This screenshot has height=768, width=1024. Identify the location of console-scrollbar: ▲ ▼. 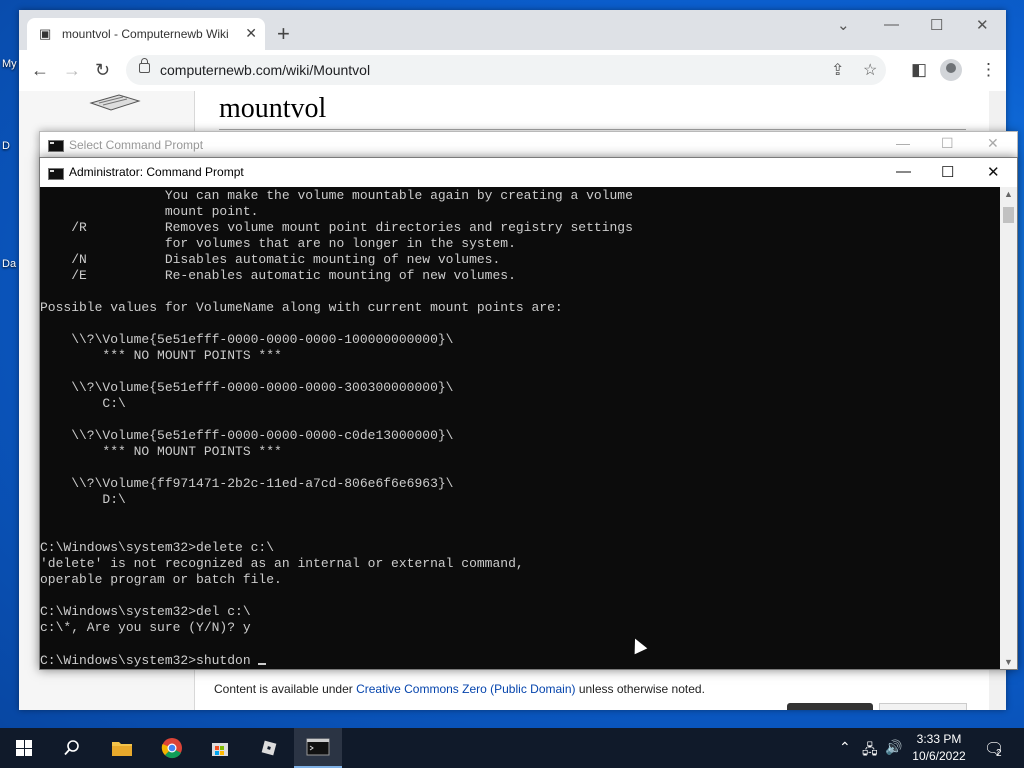
(1008, 428).